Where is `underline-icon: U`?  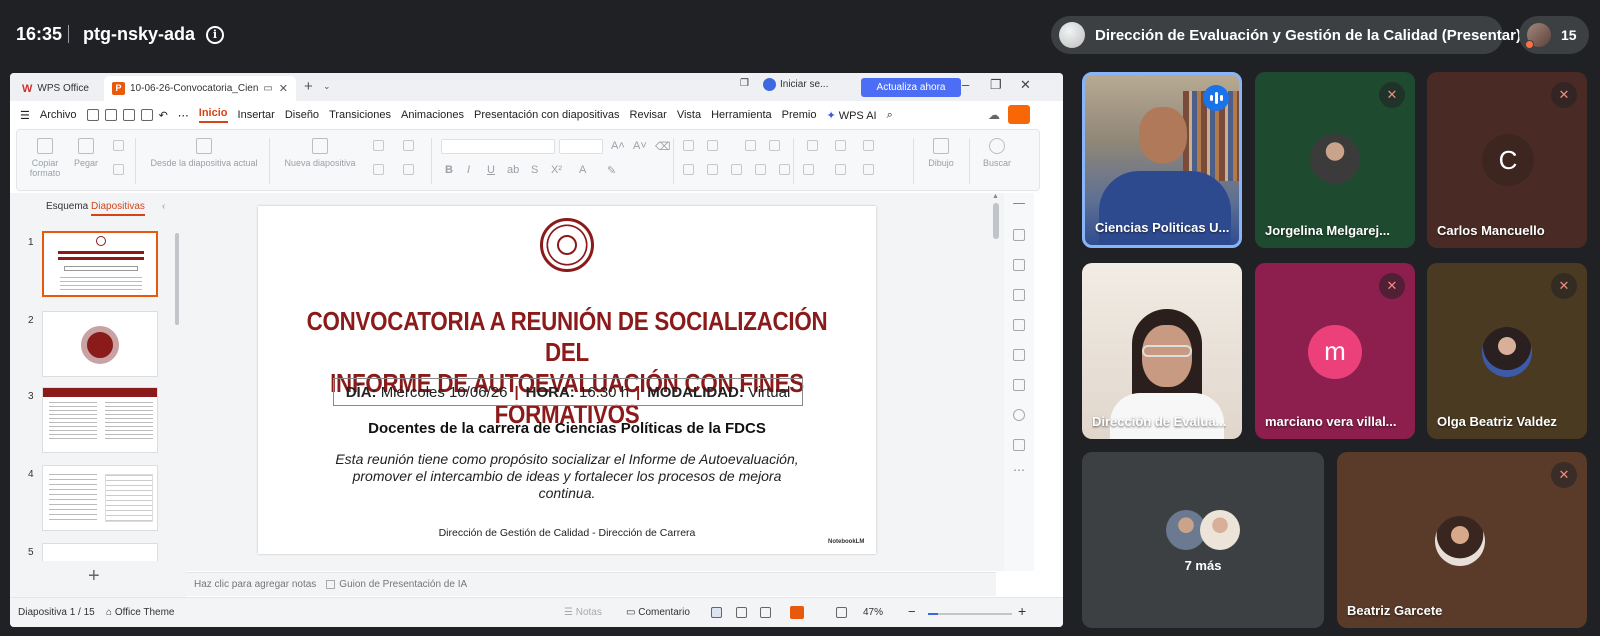 underline-icon: U is located at coordinates (491, 170).